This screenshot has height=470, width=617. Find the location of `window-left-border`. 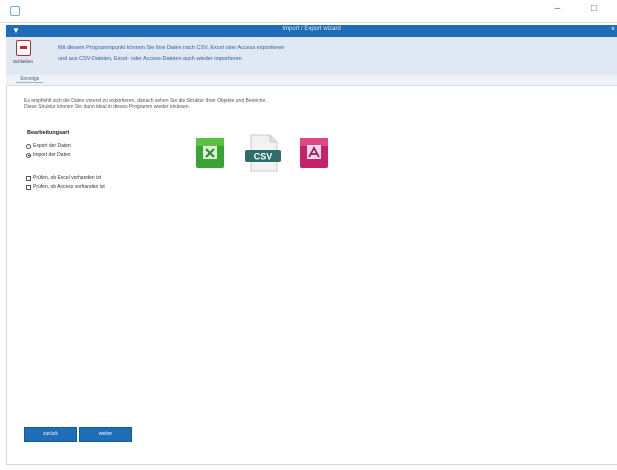

window-left-border is located at coordinates (6, 245).